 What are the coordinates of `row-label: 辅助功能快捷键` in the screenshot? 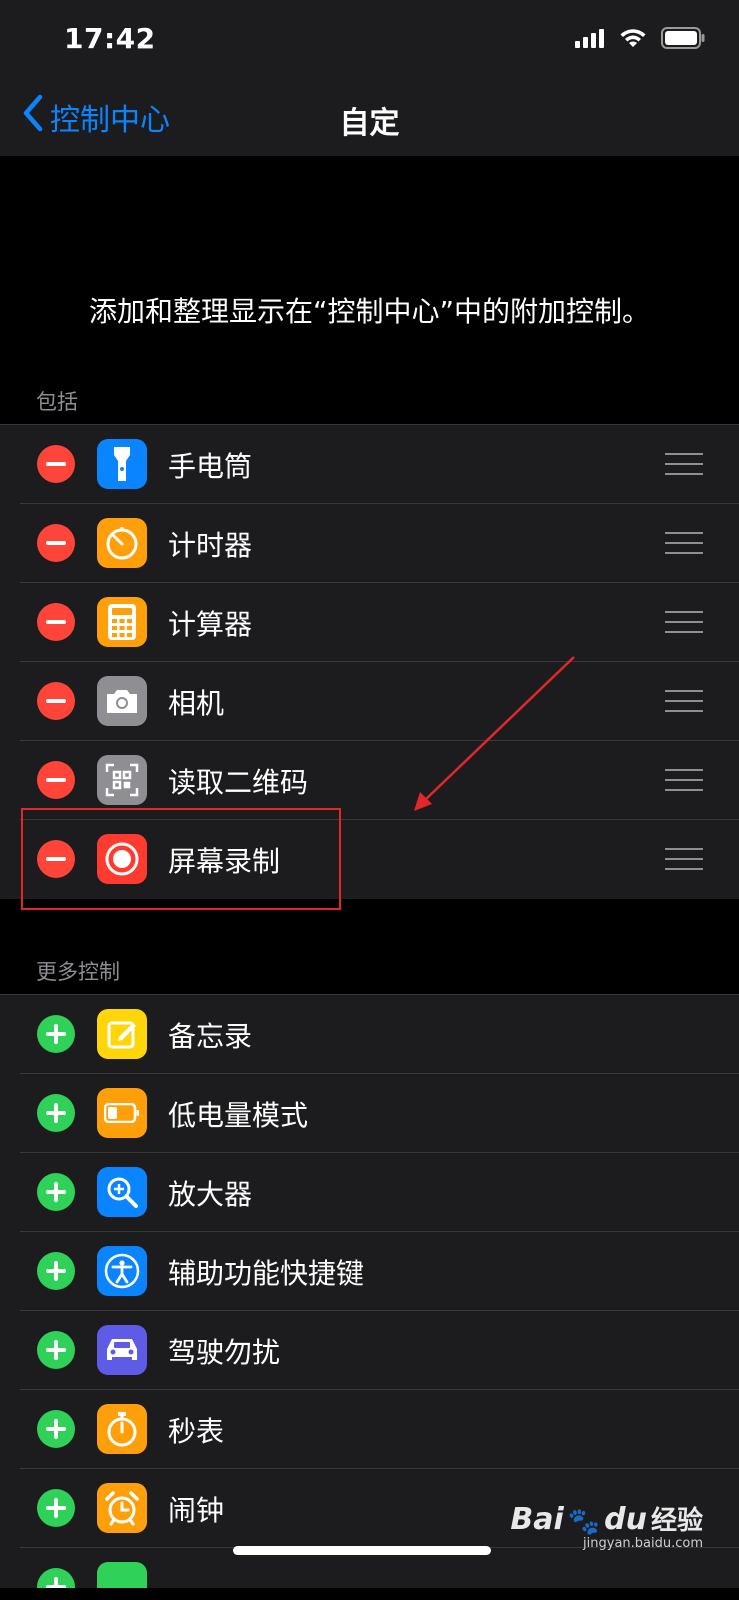 It's located at (266, 1273).